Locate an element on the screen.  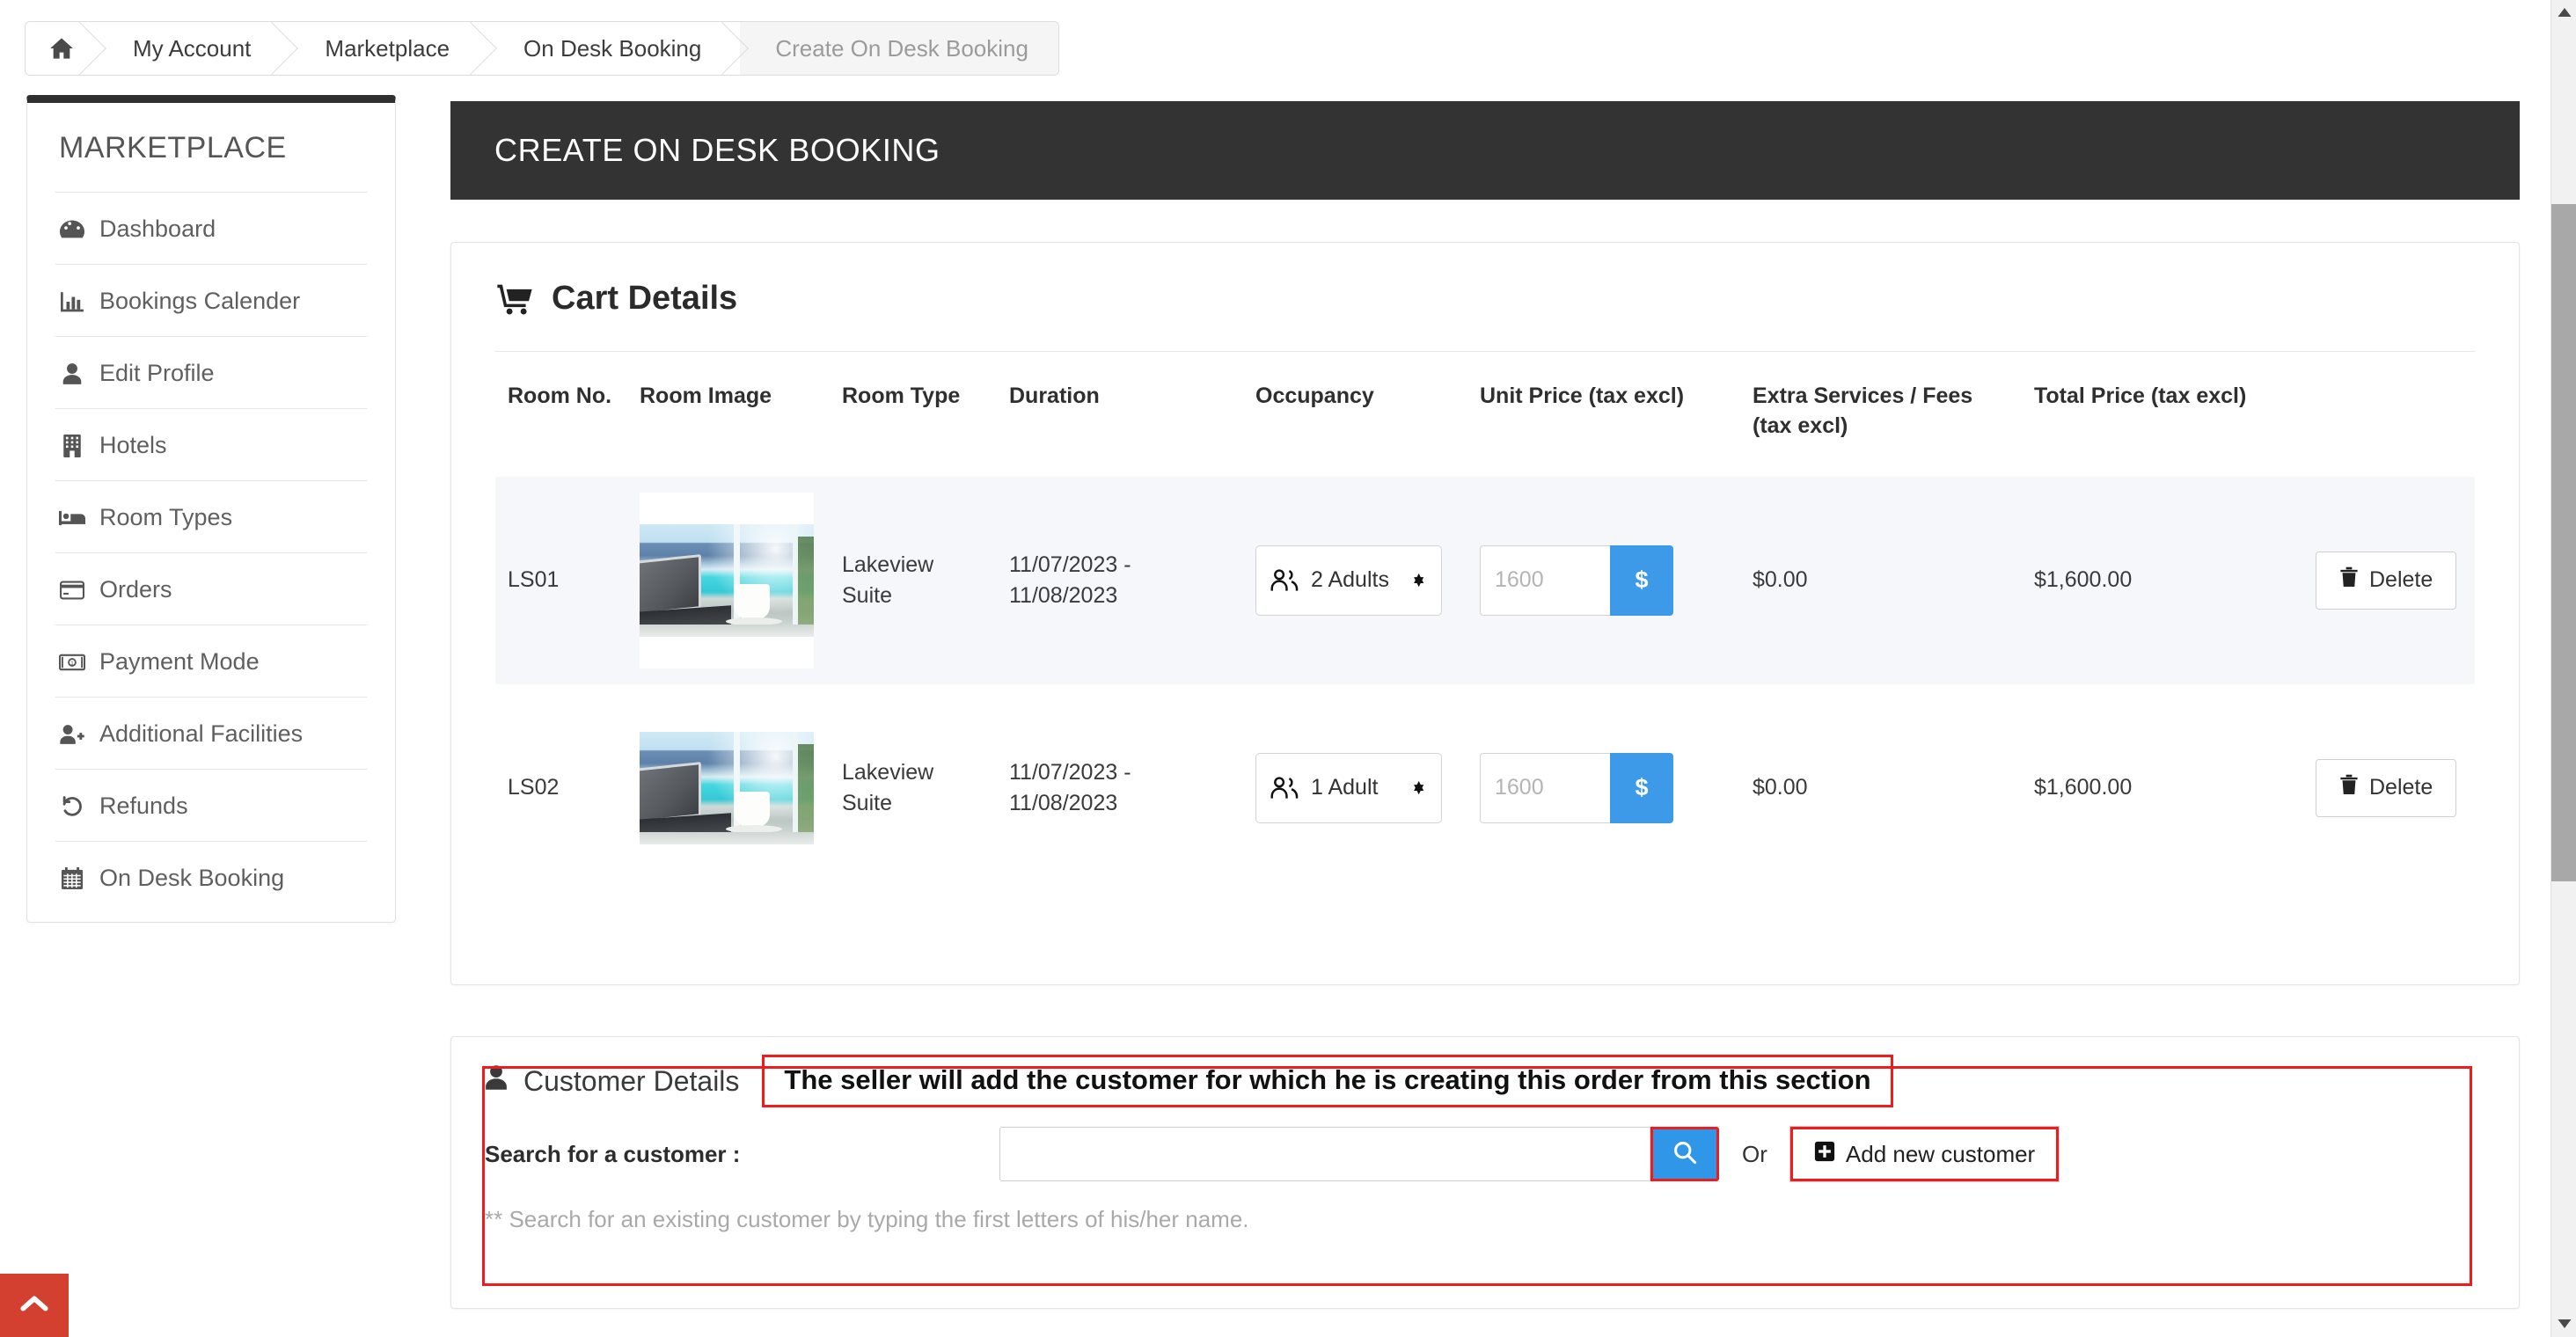
caret-up-icon is located at coordinates (2565, 13).